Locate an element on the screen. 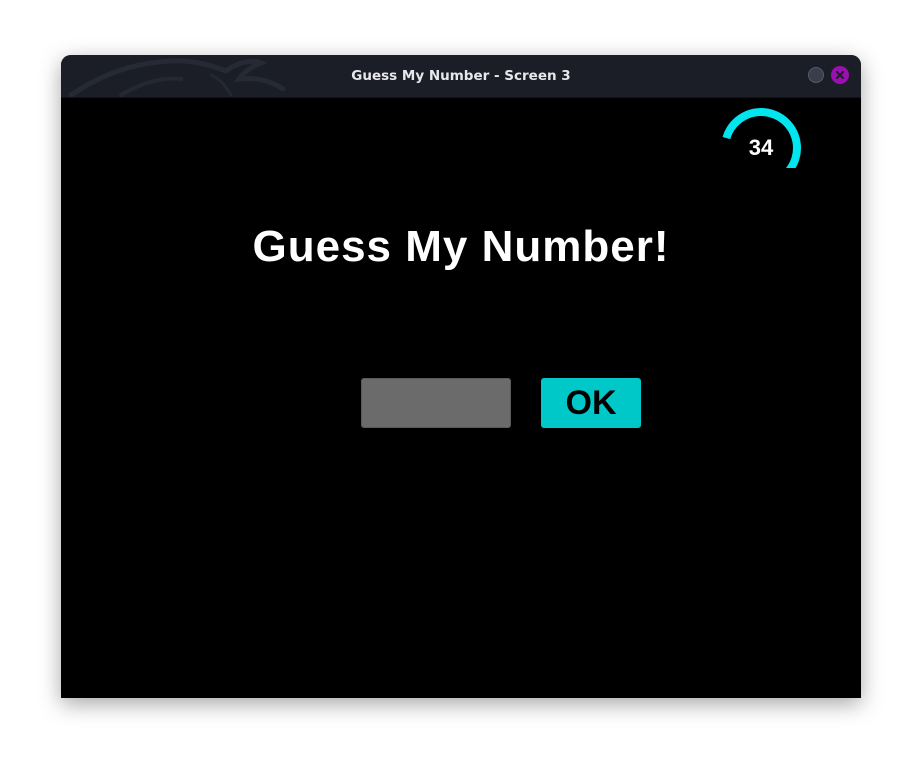 The height and width of the screenshot is (765, 922). timer-value: 34 is located at coordinates (761, 147).